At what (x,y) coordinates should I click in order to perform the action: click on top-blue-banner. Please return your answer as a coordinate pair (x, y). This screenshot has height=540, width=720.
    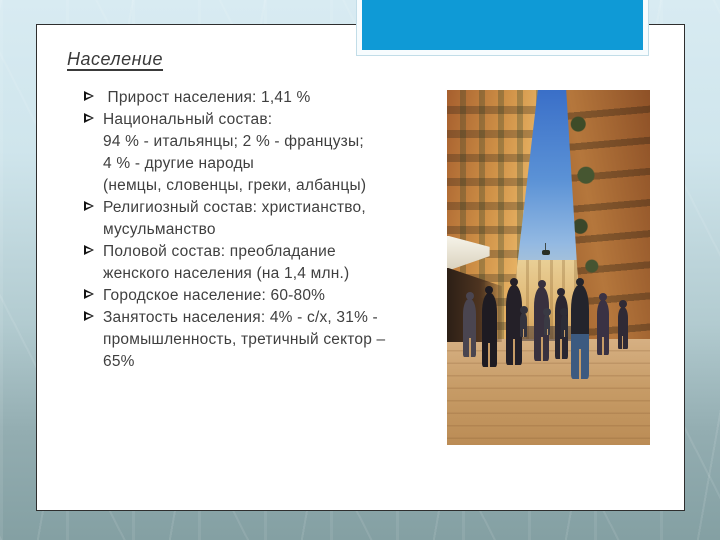
    Looking at the image, I should click on (502, 25).